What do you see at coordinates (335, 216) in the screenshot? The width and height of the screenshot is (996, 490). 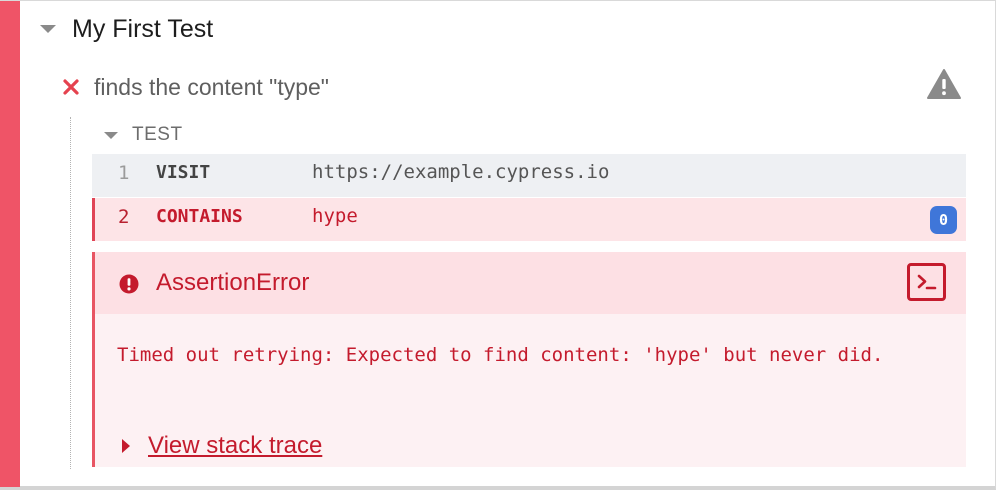 I see `command-message: hype` at bounding box center [335, 216].